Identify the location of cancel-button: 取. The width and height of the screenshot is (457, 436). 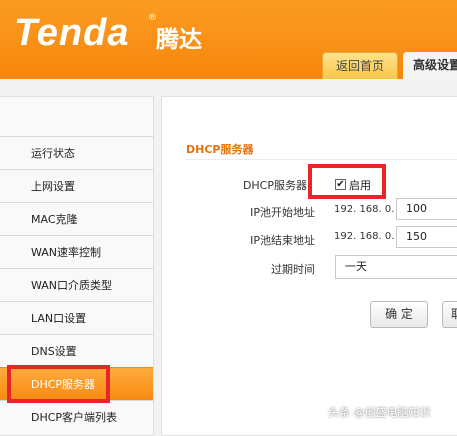
(449, 314).